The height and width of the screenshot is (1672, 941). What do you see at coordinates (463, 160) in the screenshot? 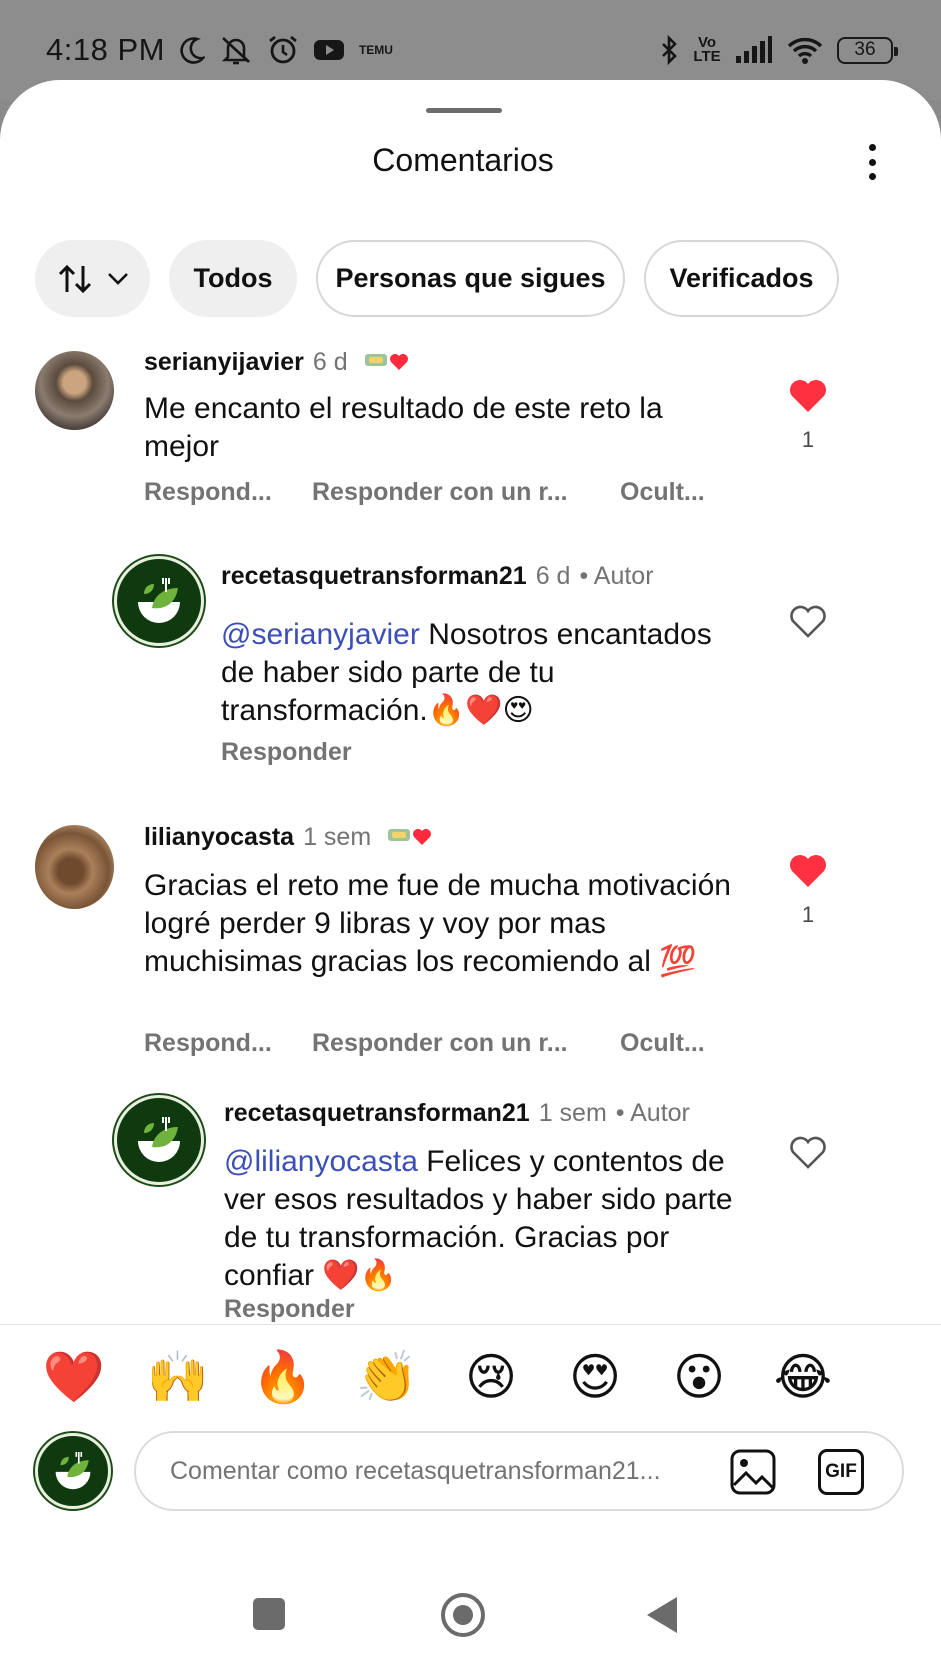
I see `sheet-title: Comentarios` at bounding box center [463, 160].